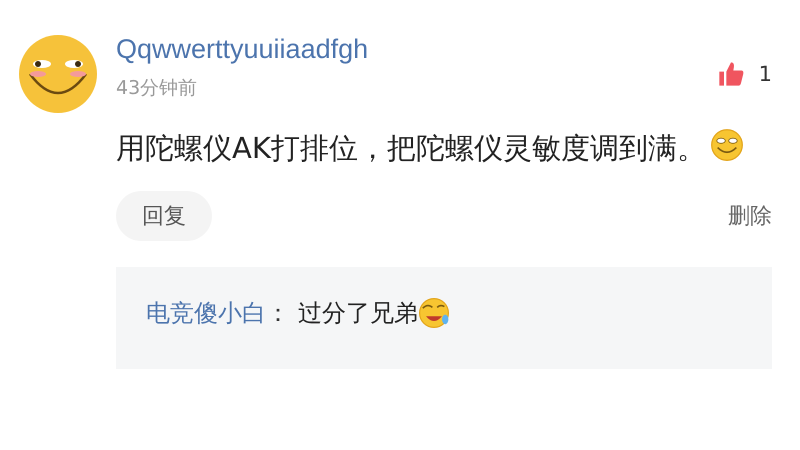 The width and height of the screenshot is (800, 450). What do you see at coordinates (765, 74) in the screenshot?
I see `like-count: 1` at bounding box center [765, 74].